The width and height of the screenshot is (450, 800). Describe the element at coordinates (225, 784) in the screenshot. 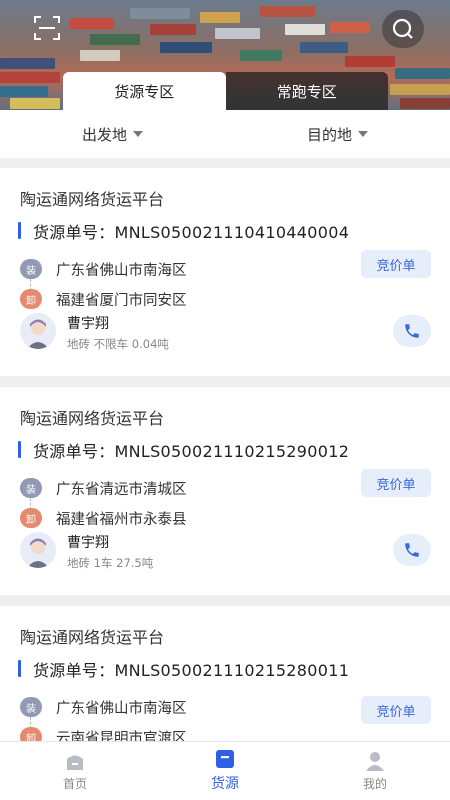

I see `nav-cargo-label: 货源` at that location.